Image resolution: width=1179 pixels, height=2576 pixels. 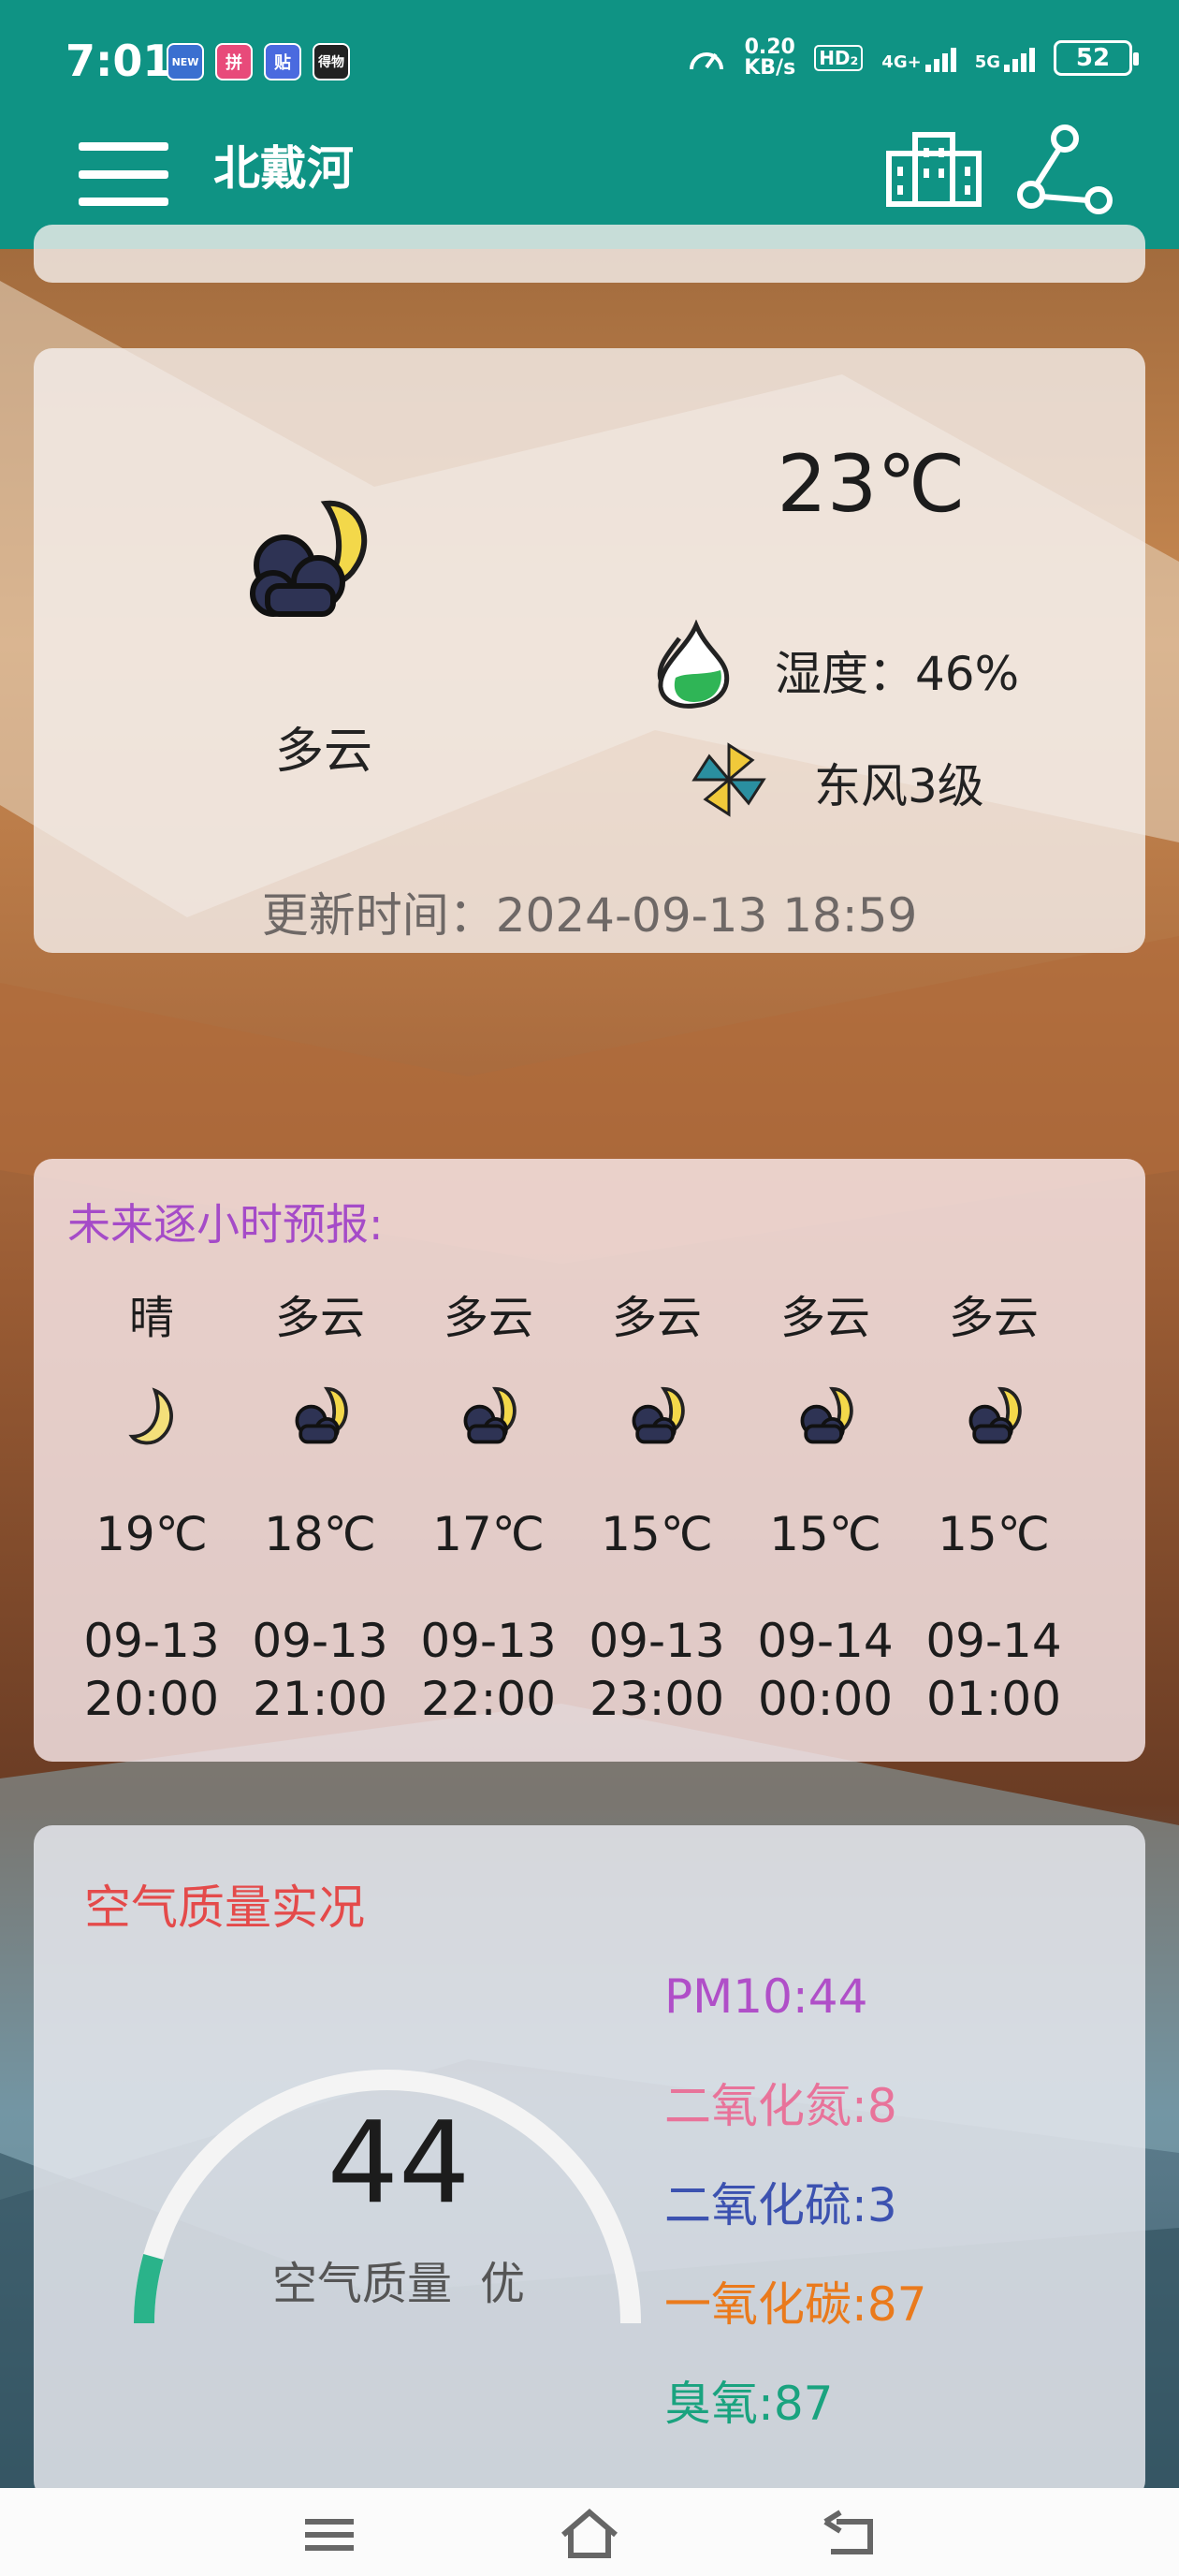 I want to click on battery-icon: 52, so click(x=1096, y=58).